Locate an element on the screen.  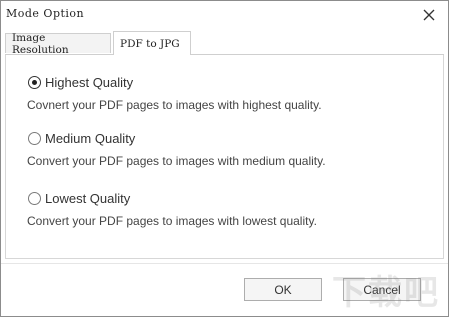
radio-highest-quality is located at coordinates (34, 82).